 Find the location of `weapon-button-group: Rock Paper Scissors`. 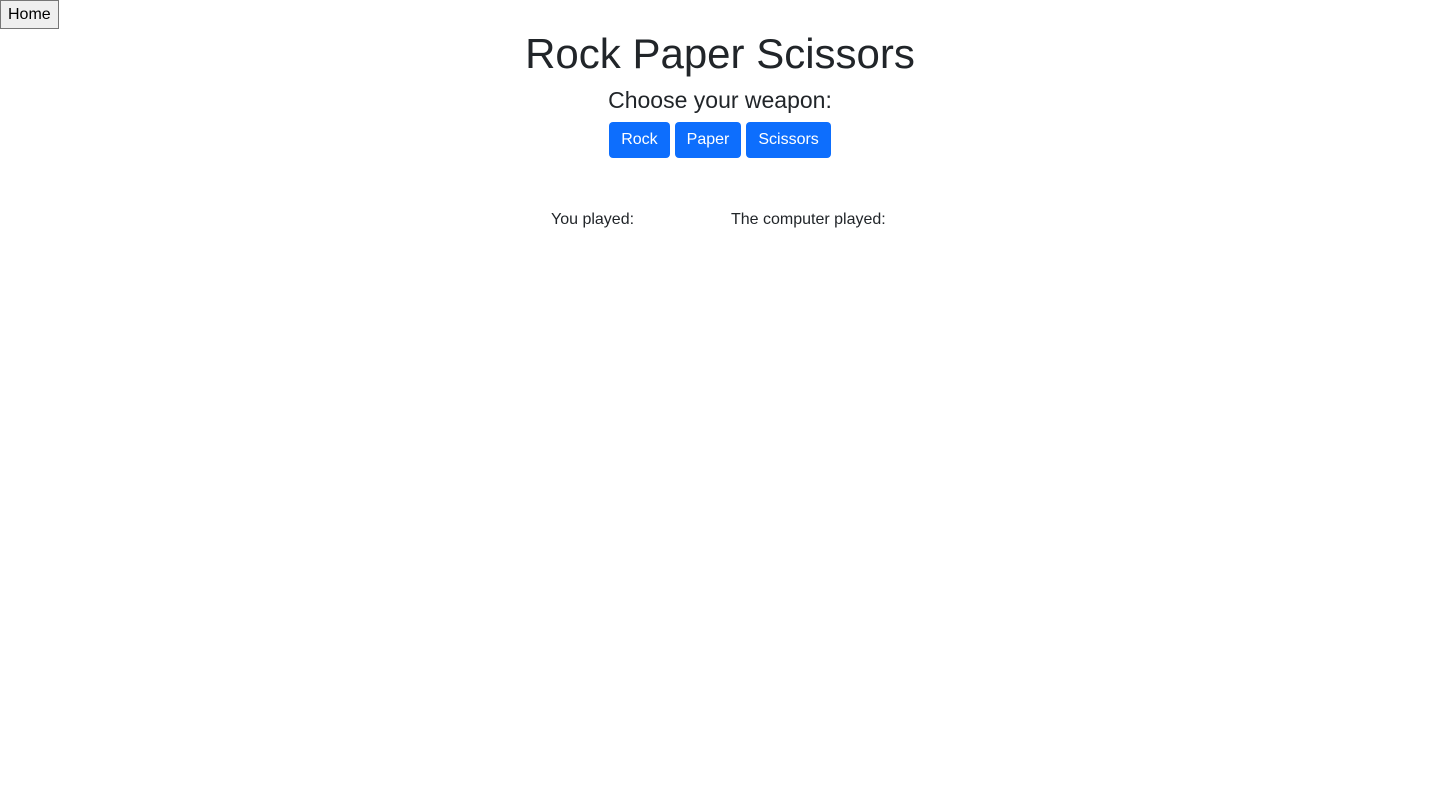

weapon-button-group: Rock Paper Scissors is located at coordinates (720, 140).